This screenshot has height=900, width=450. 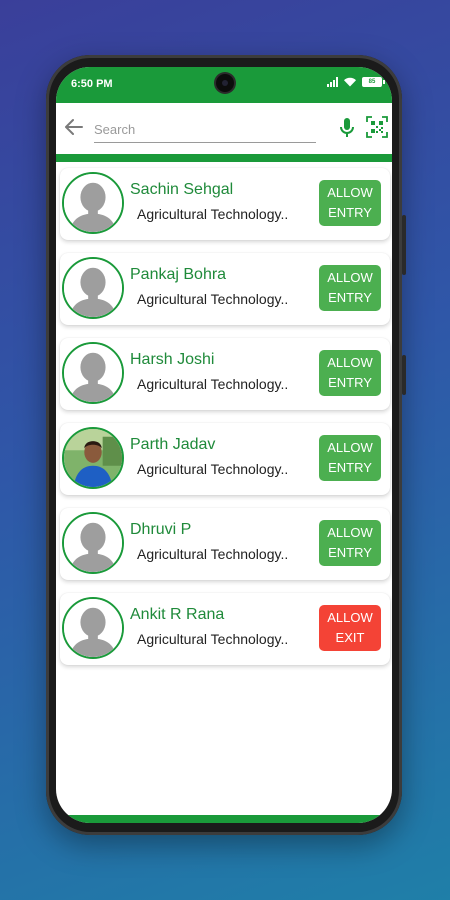 I want to click on battery-icon: 85, so click(x=373, y=82).